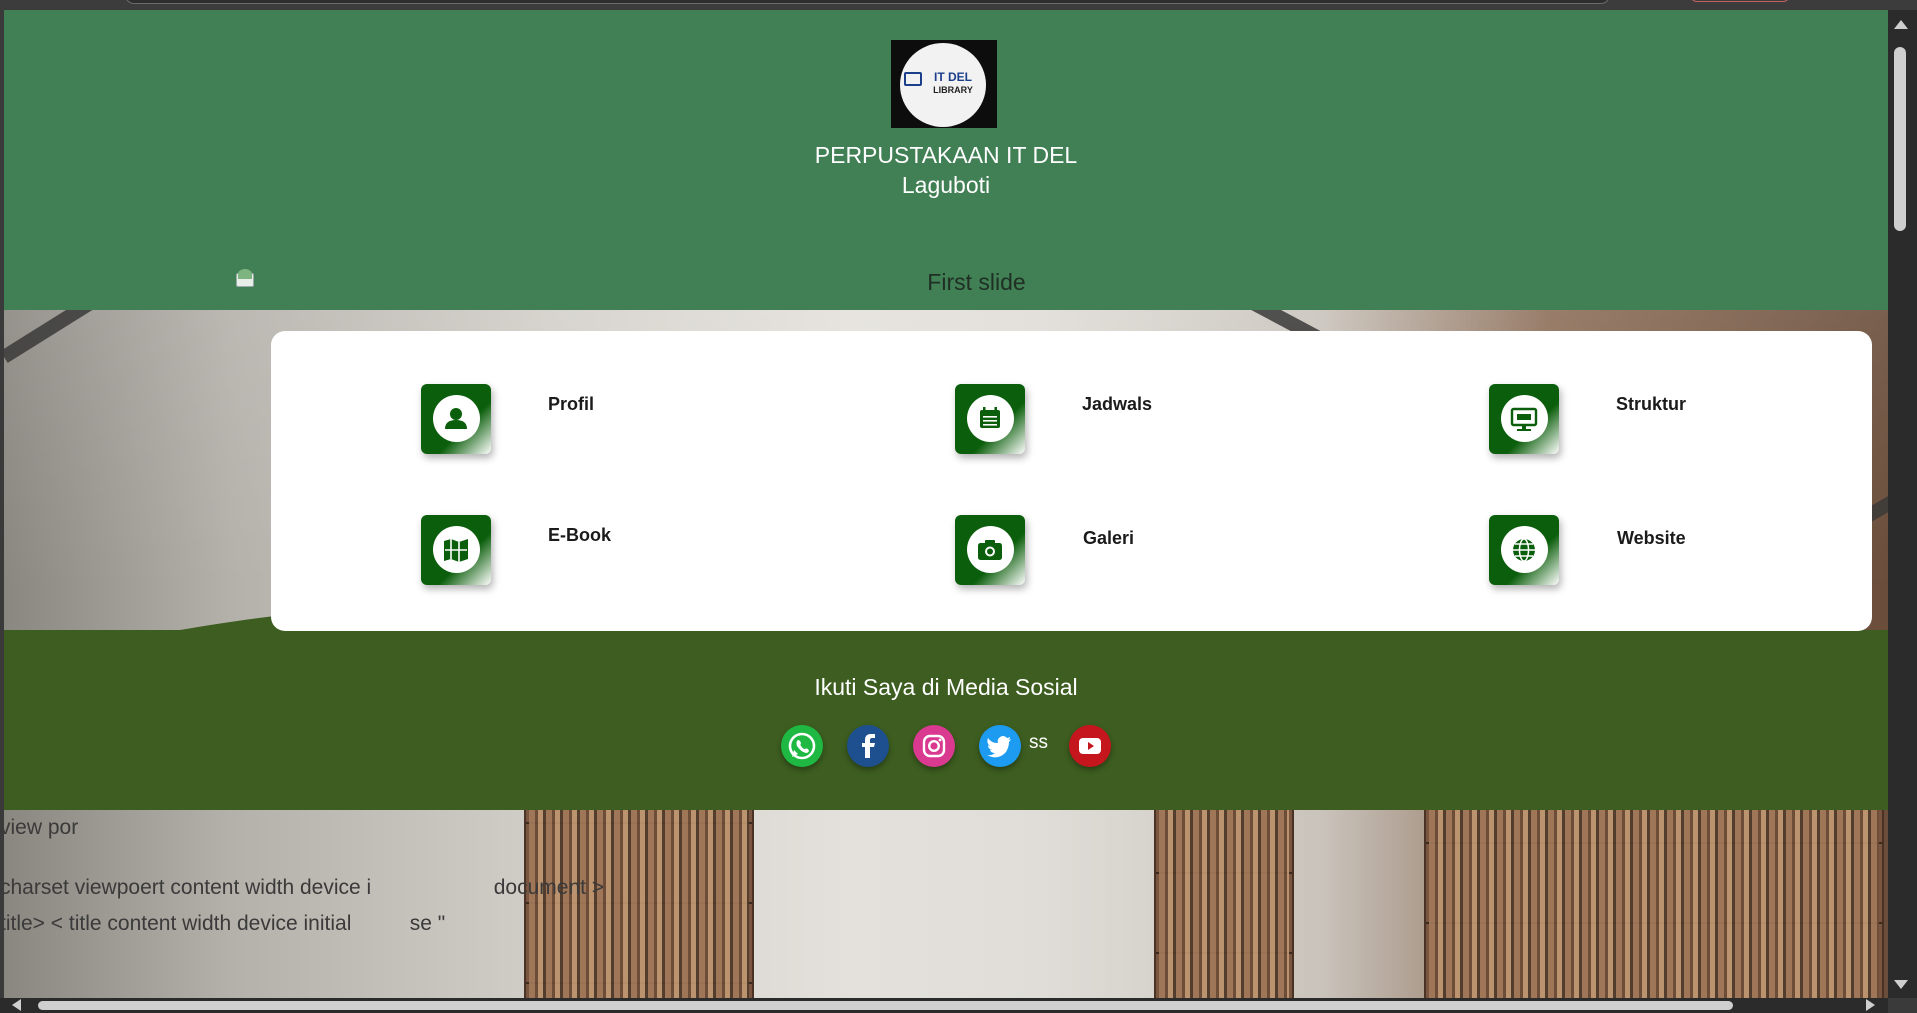 This screenshot has height=1013, width=1917. I want to click on toolbar-button, so click(1740, 1).